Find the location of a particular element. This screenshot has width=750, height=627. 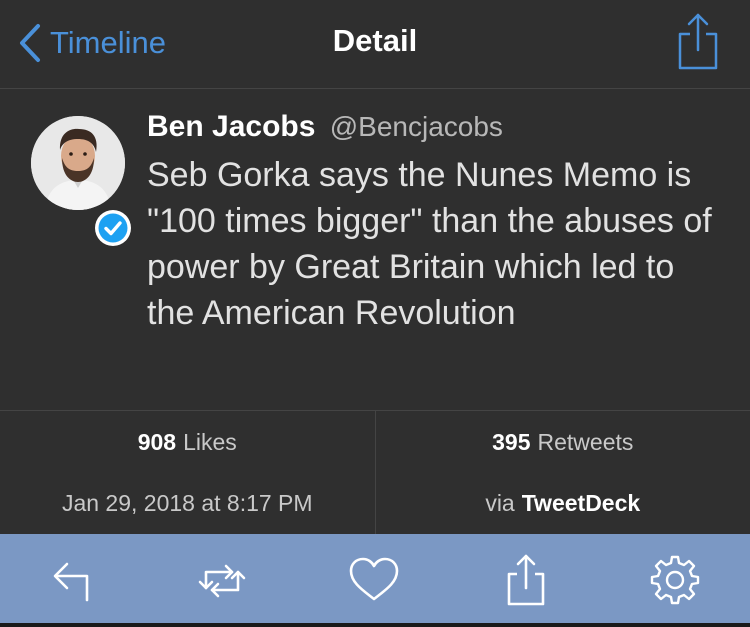

author-name: Ben Jacobs is located at coordinates (231, 126).